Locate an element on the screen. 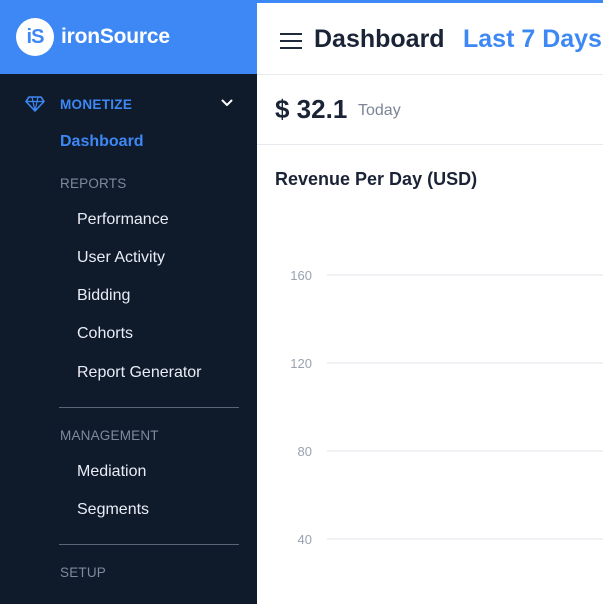  sidebar-section-monetize: MONETIZE is located at coordinates (128, 104).